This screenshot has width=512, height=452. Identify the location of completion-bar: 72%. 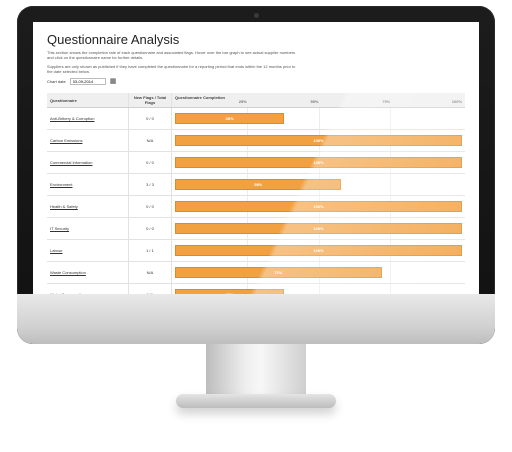
(278, 272).